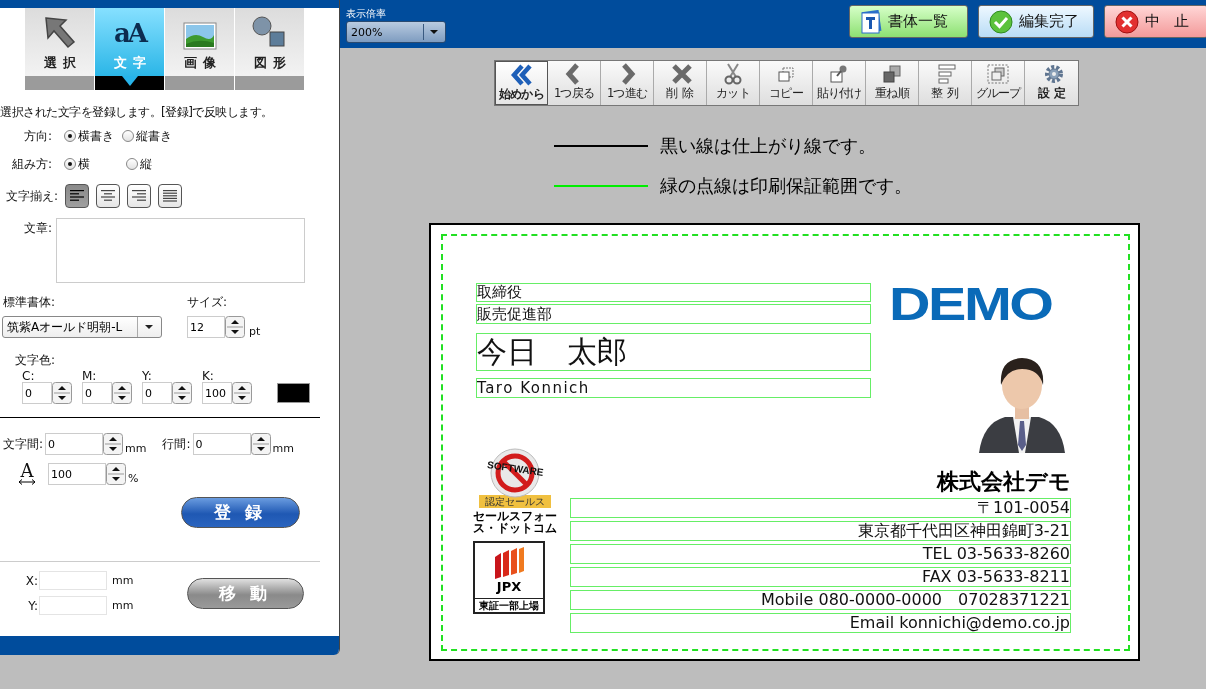 Image resolution: width=1206 pixels, height=689 pixels. I want to click on zoom-dropdown: 200%, so click(396, 32).